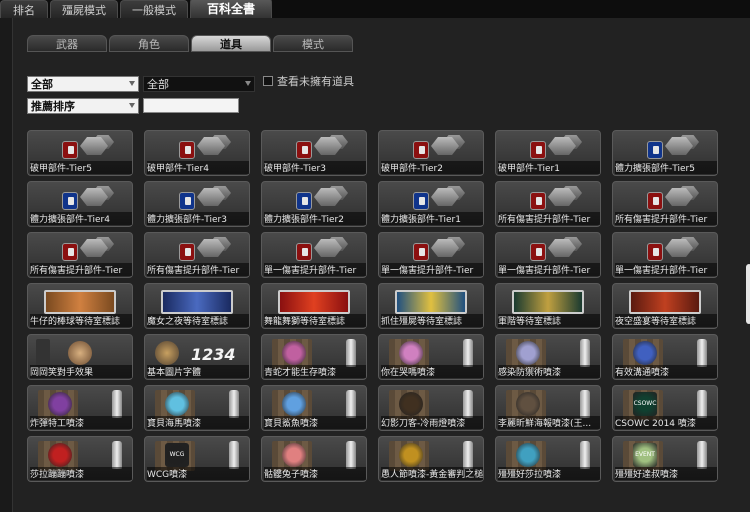 This screenshot has width=750, height=512. What do you see at coordinates (313, 43) in the screenshot?
I see `subtab-modes: 模式` at bounding box center [313, 43].